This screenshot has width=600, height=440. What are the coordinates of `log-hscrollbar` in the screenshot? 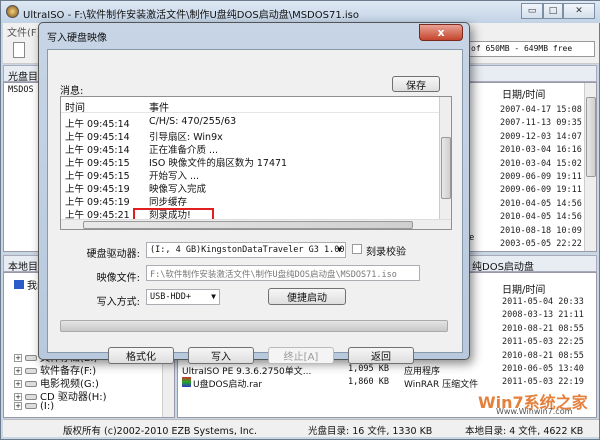 It's located at (256, 224).